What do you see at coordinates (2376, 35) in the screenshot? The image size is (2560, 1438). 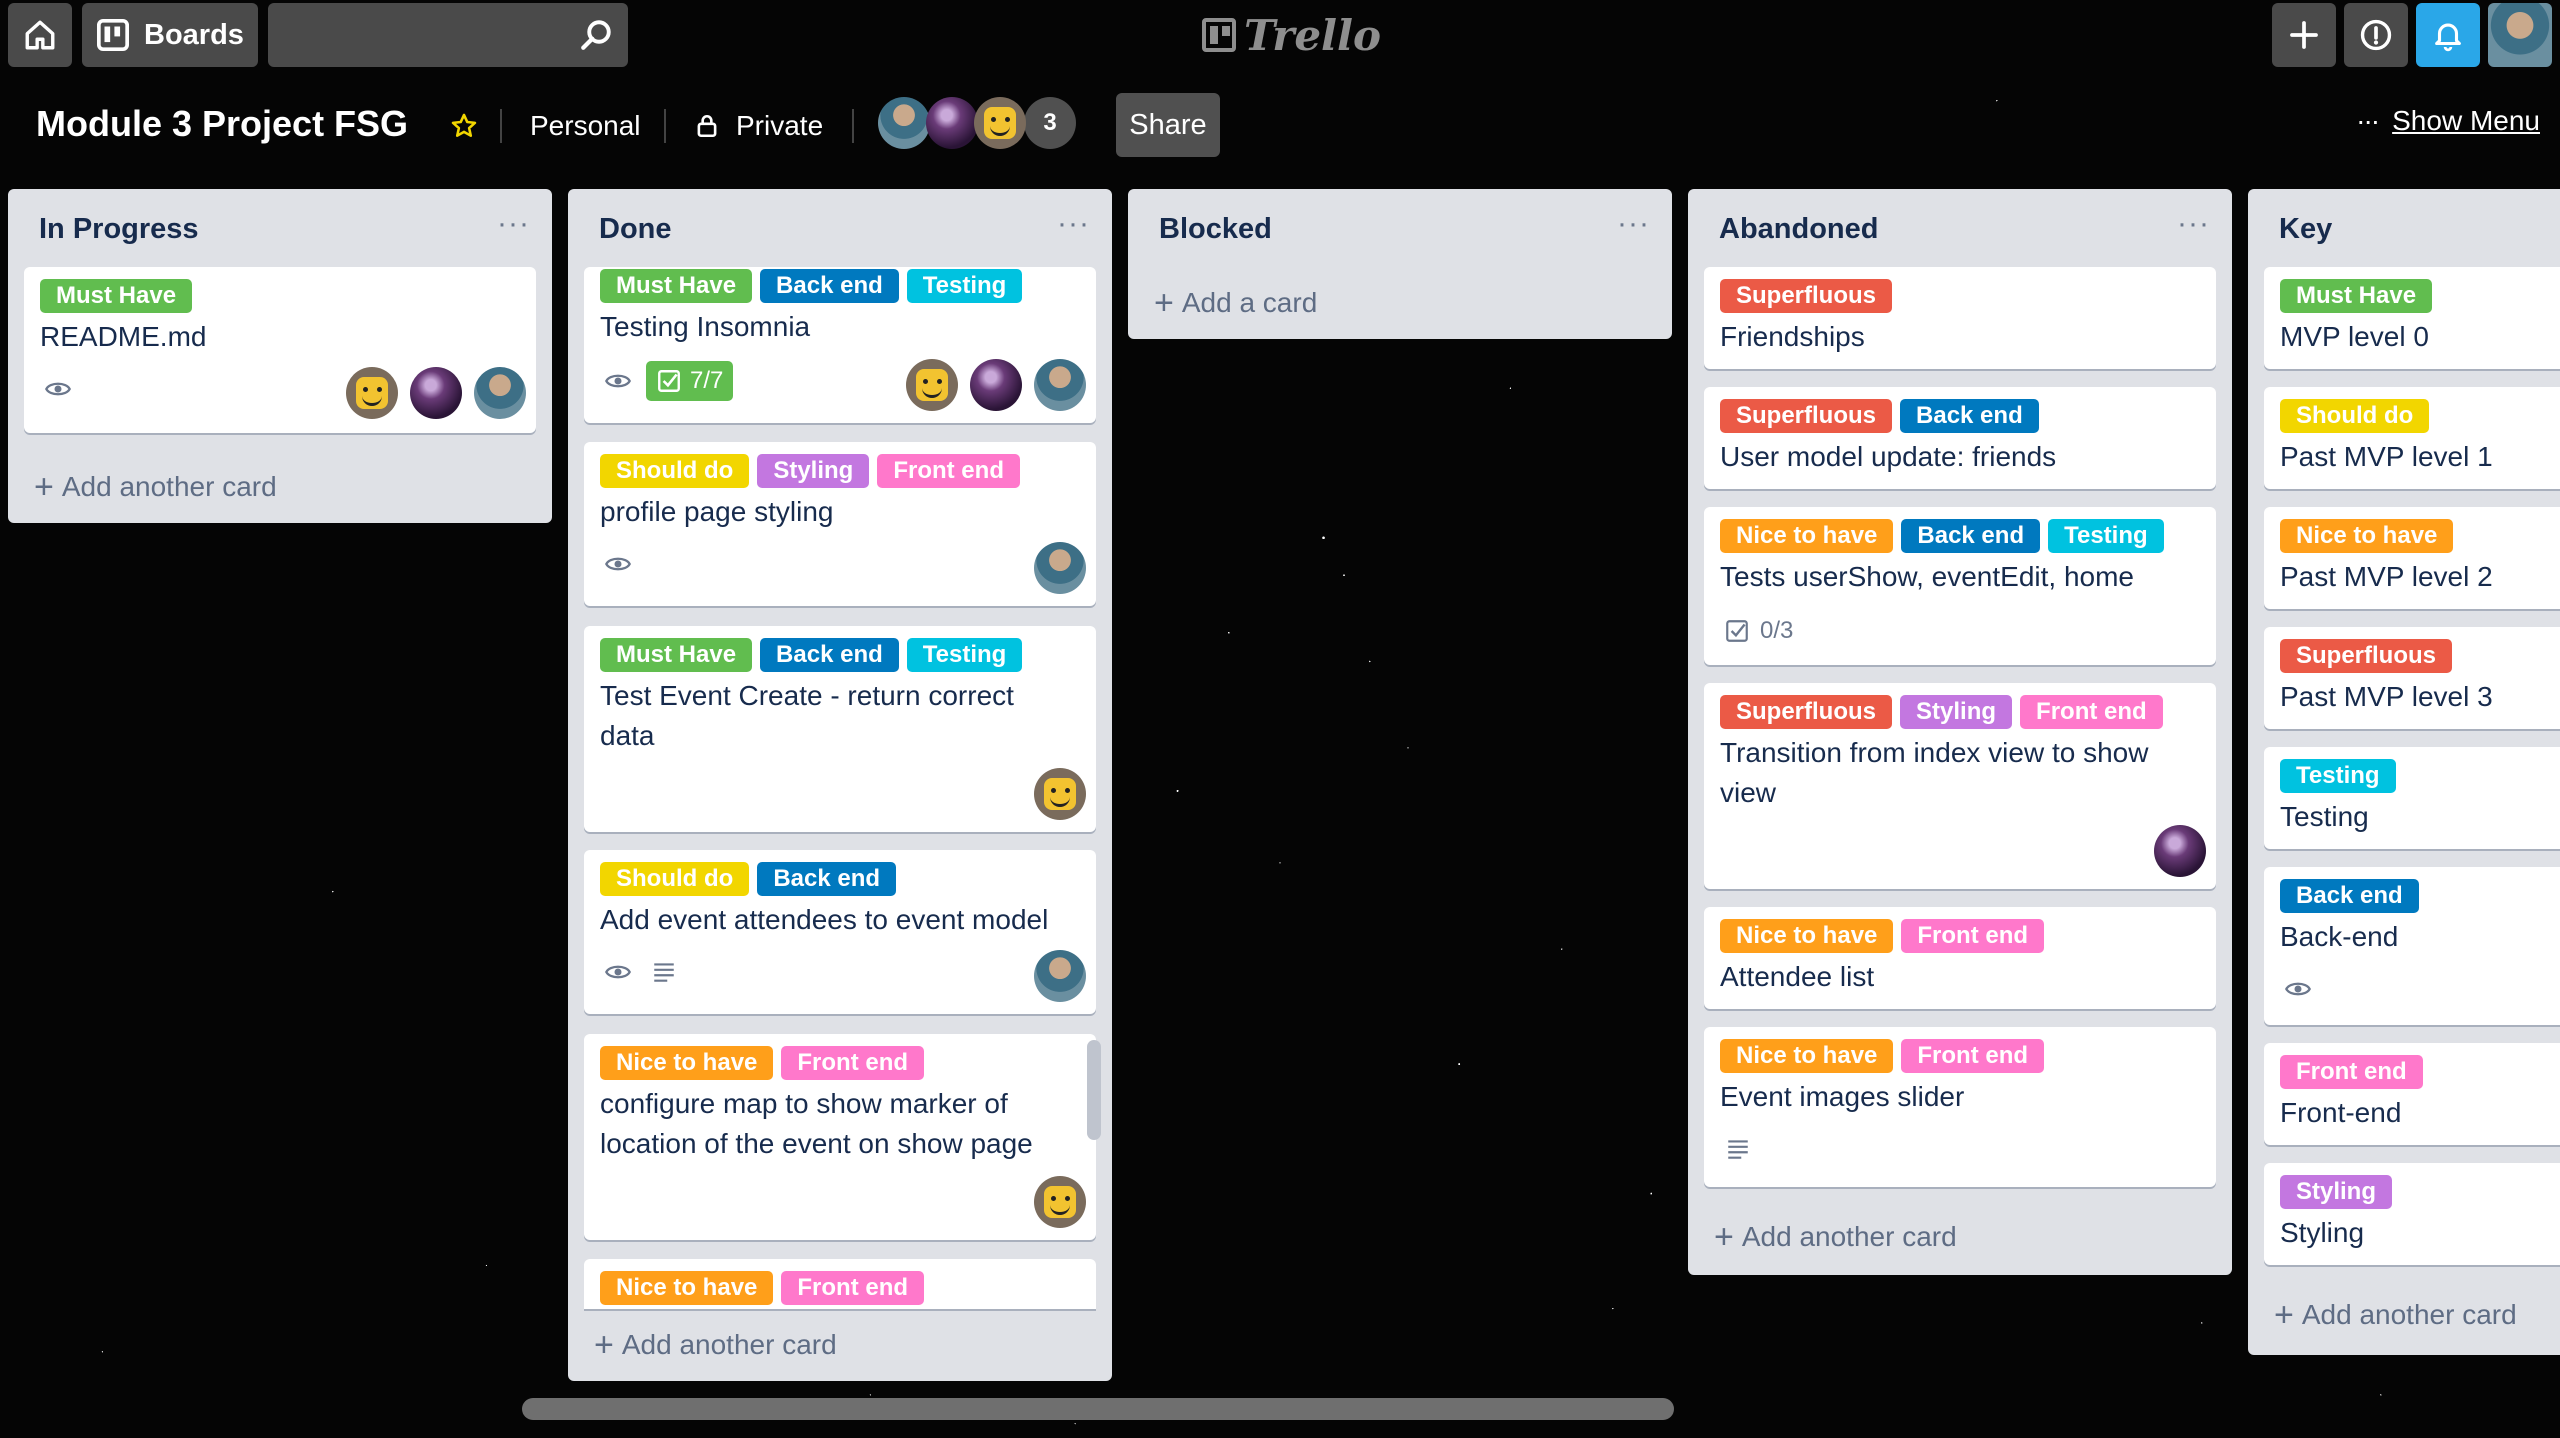 I see `info-button` at bounding box center [2376, 35].